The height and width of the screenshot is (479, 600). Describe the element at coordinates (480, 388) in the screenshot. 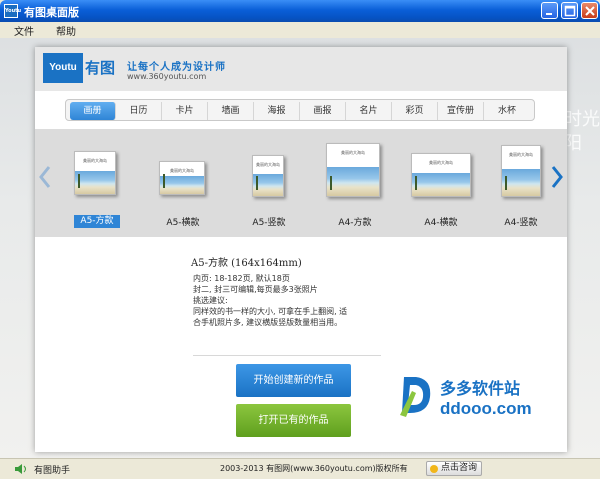

I see `watermark-cn: 多多软件站` at that location.